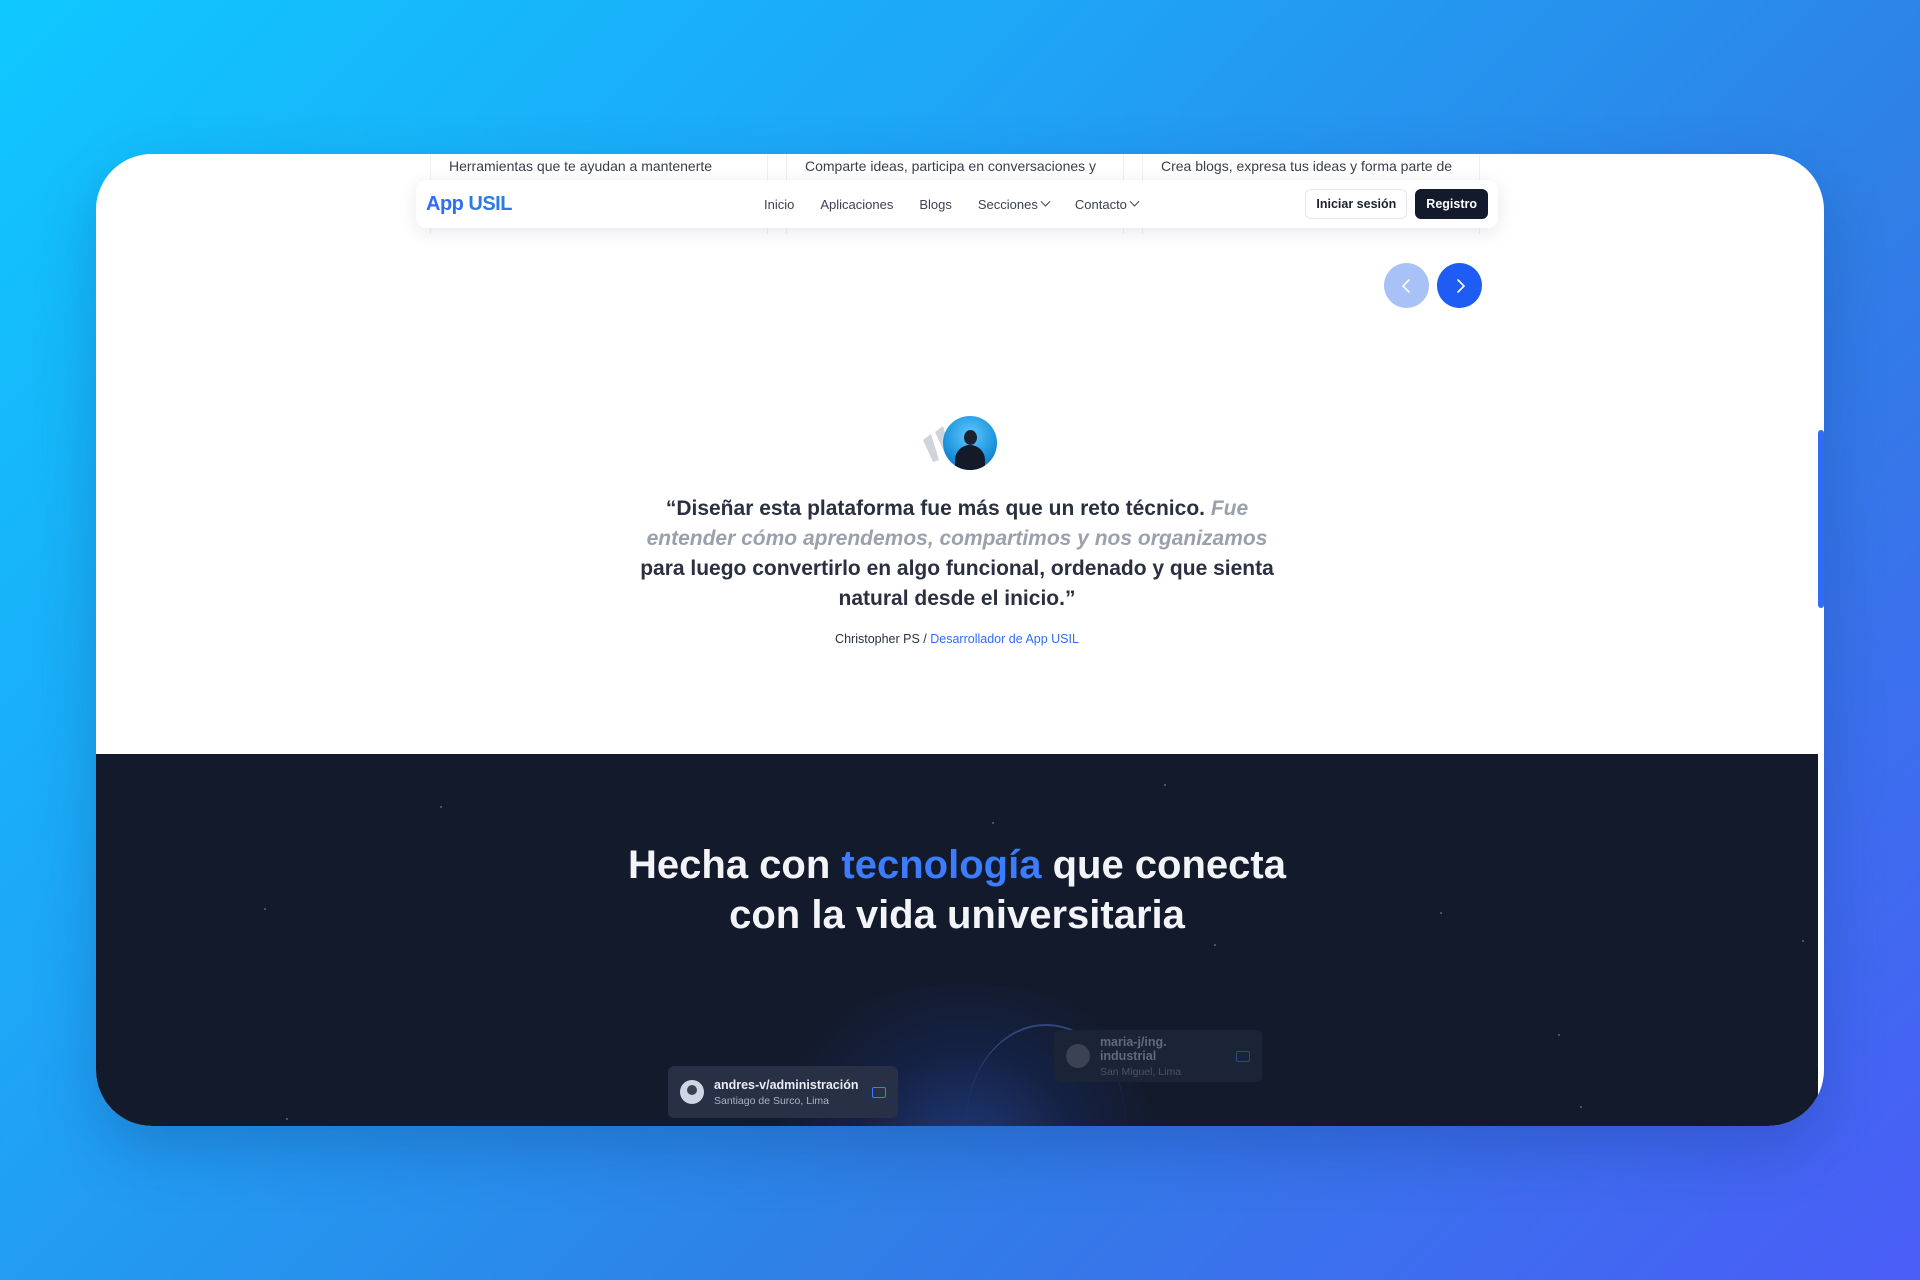 The image size is (1920, 1280). I want to click on headline-part2: que conecta, so click(1169, 865).